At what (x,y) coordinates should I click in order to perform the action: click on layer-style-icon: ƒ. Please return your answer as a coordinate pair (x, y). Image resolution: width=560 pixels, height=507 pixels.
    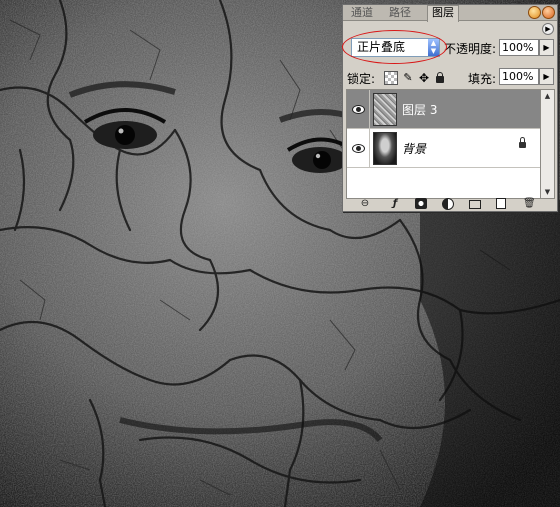
    Looking at the image, I should click on (395, 203).